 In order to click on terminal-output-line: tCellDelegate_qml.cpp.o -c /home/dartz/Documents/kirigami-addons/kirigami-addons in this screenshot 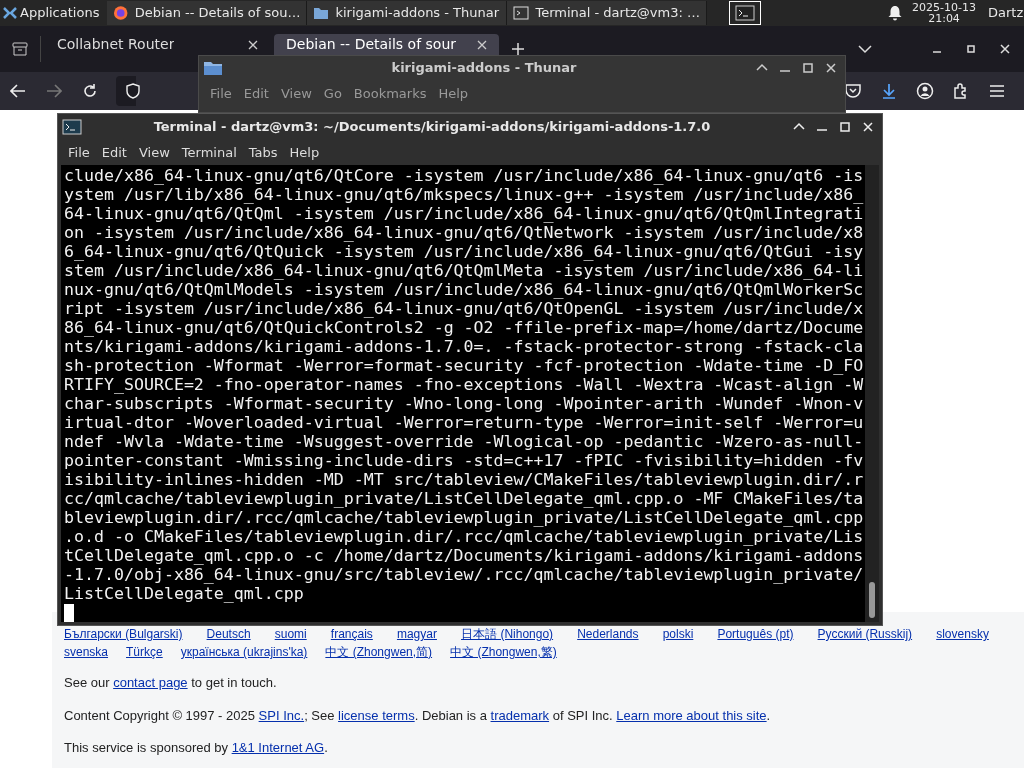, I will do `click(464, 555)`.